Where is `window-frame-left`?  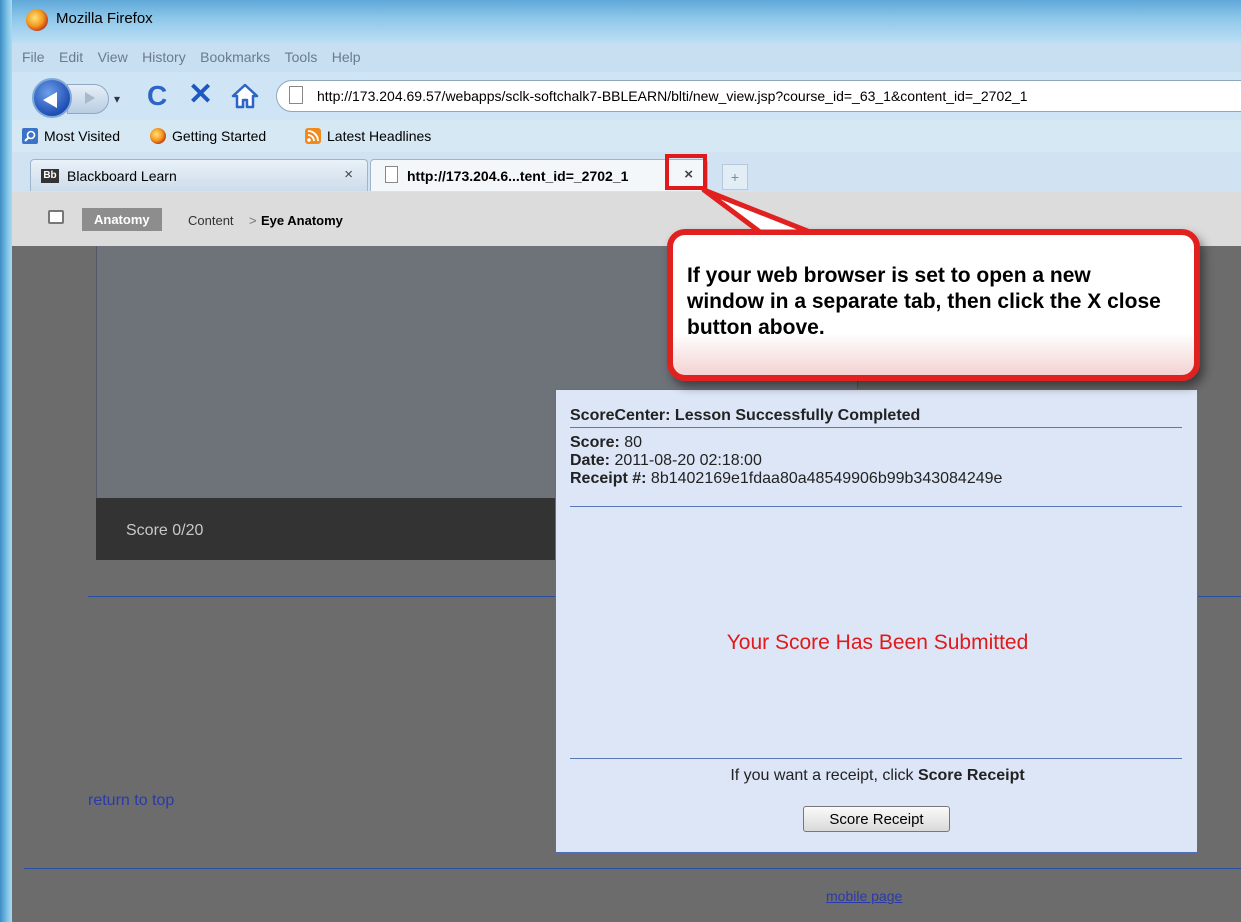
window-frame-left is located at coordinates (6, 461).